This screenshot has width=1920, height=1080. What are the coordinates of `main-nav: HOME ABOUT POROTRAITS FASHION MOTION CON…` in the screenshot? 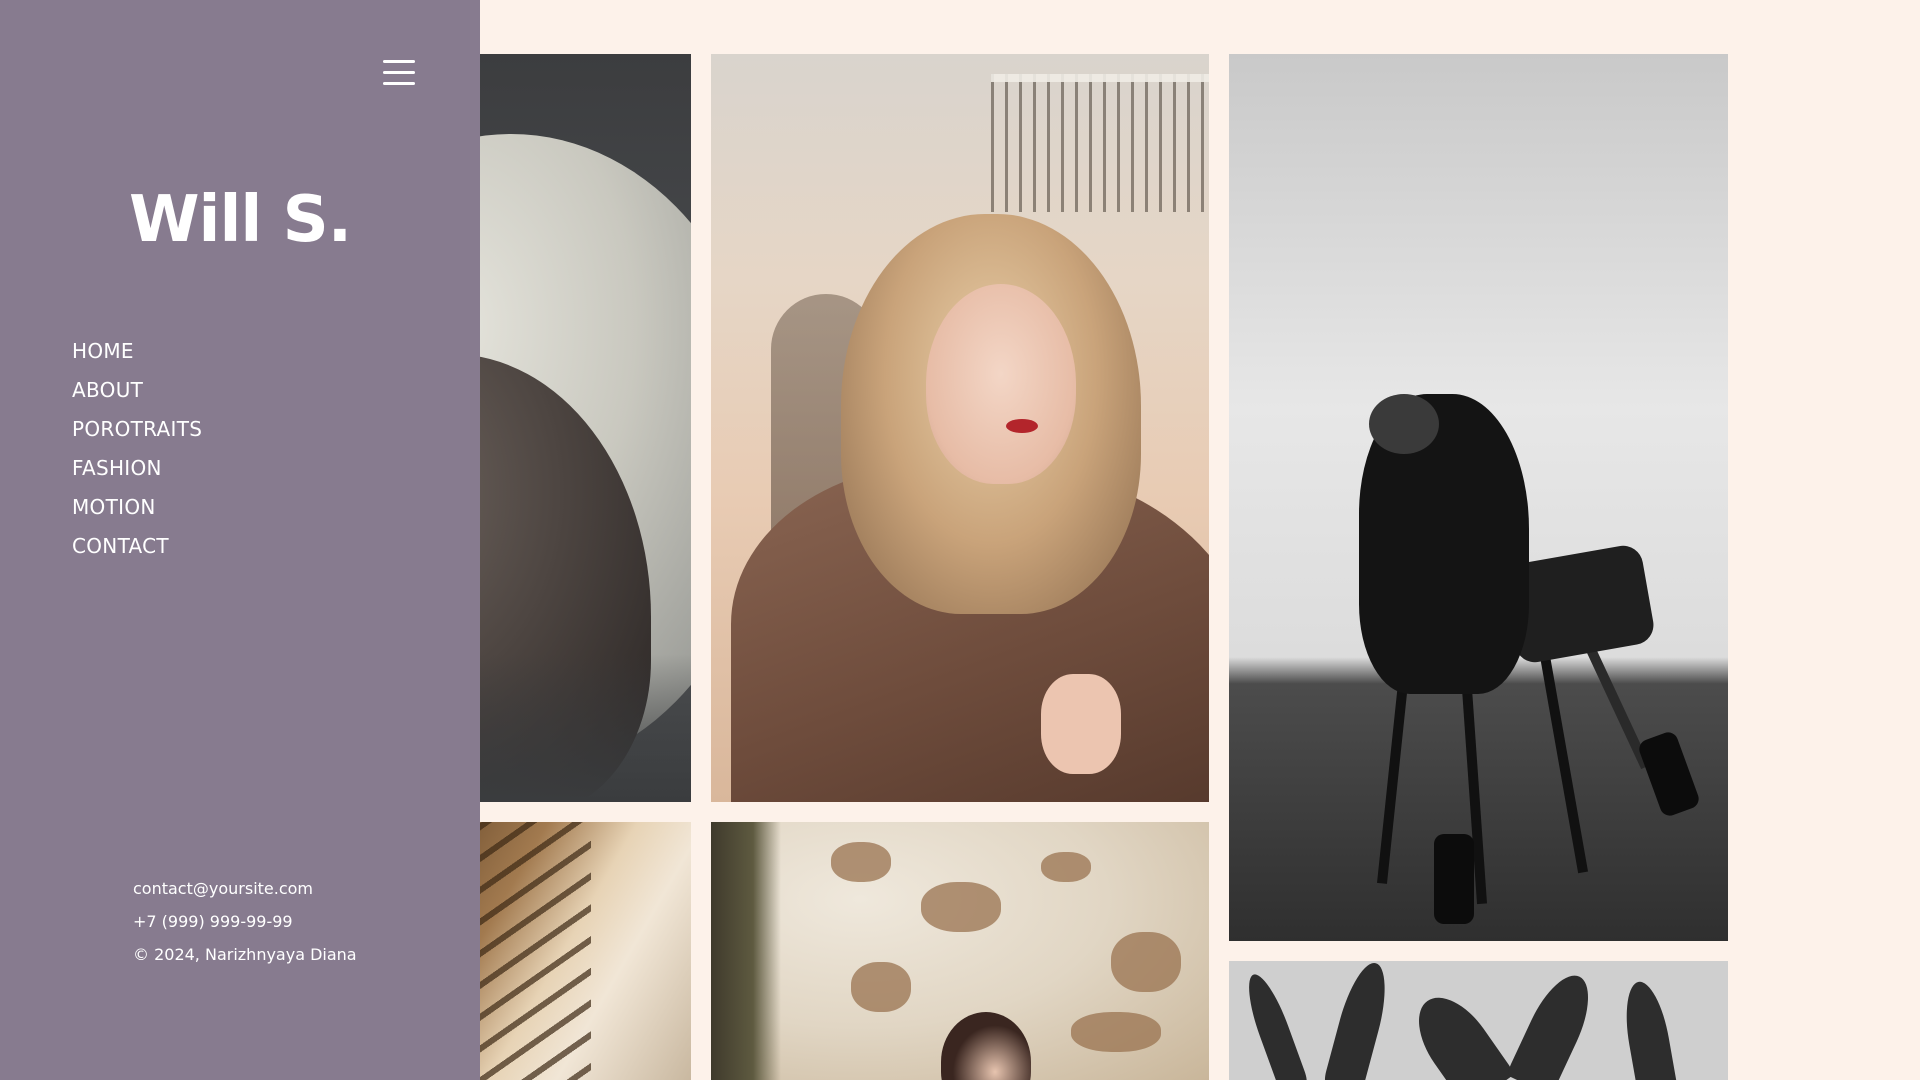 It's located at (137, 453).